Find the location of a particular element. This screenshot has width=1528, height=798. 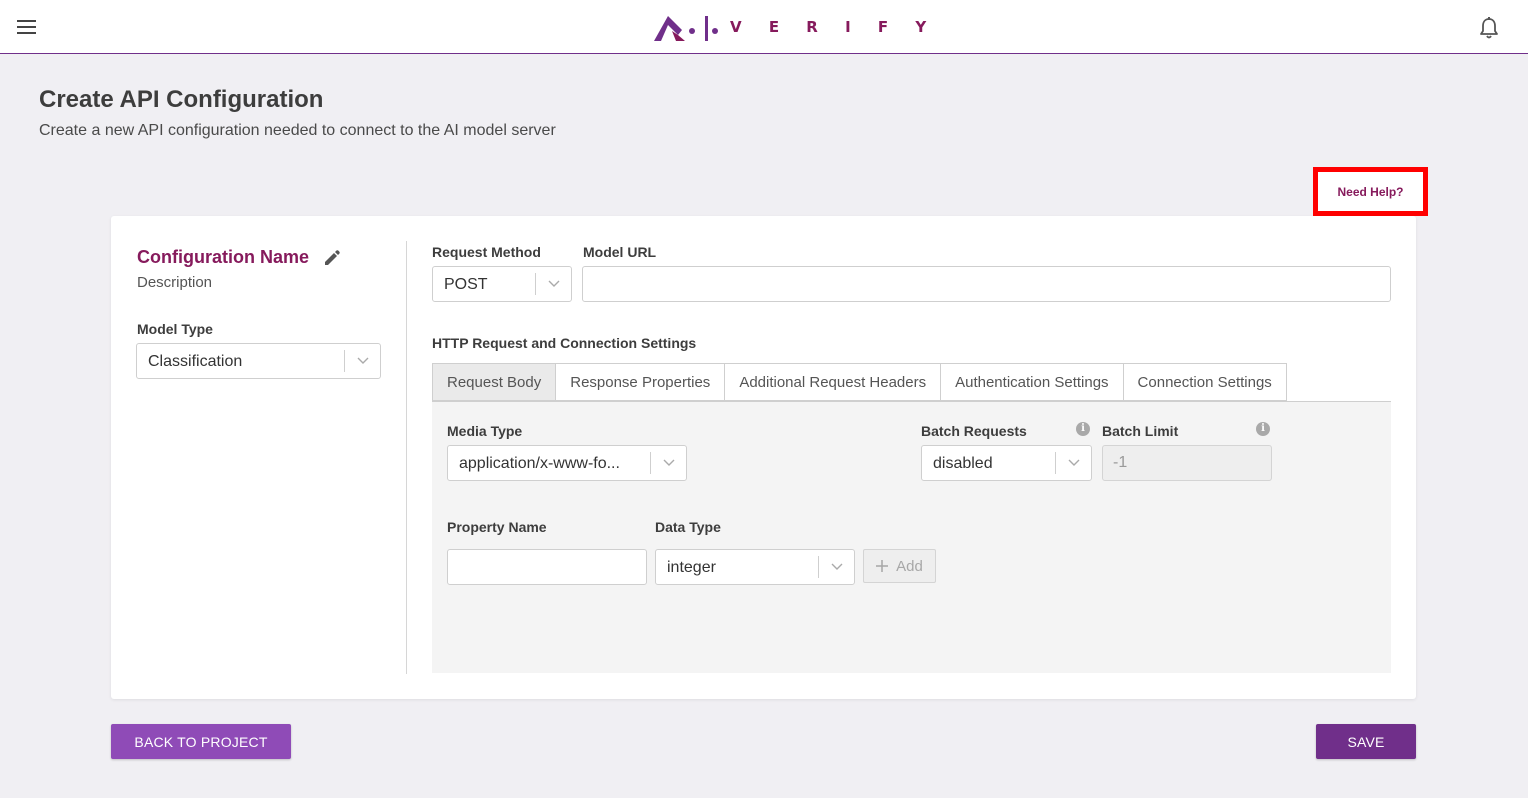

configuration-description: Description is located at coordinates (175, 282).